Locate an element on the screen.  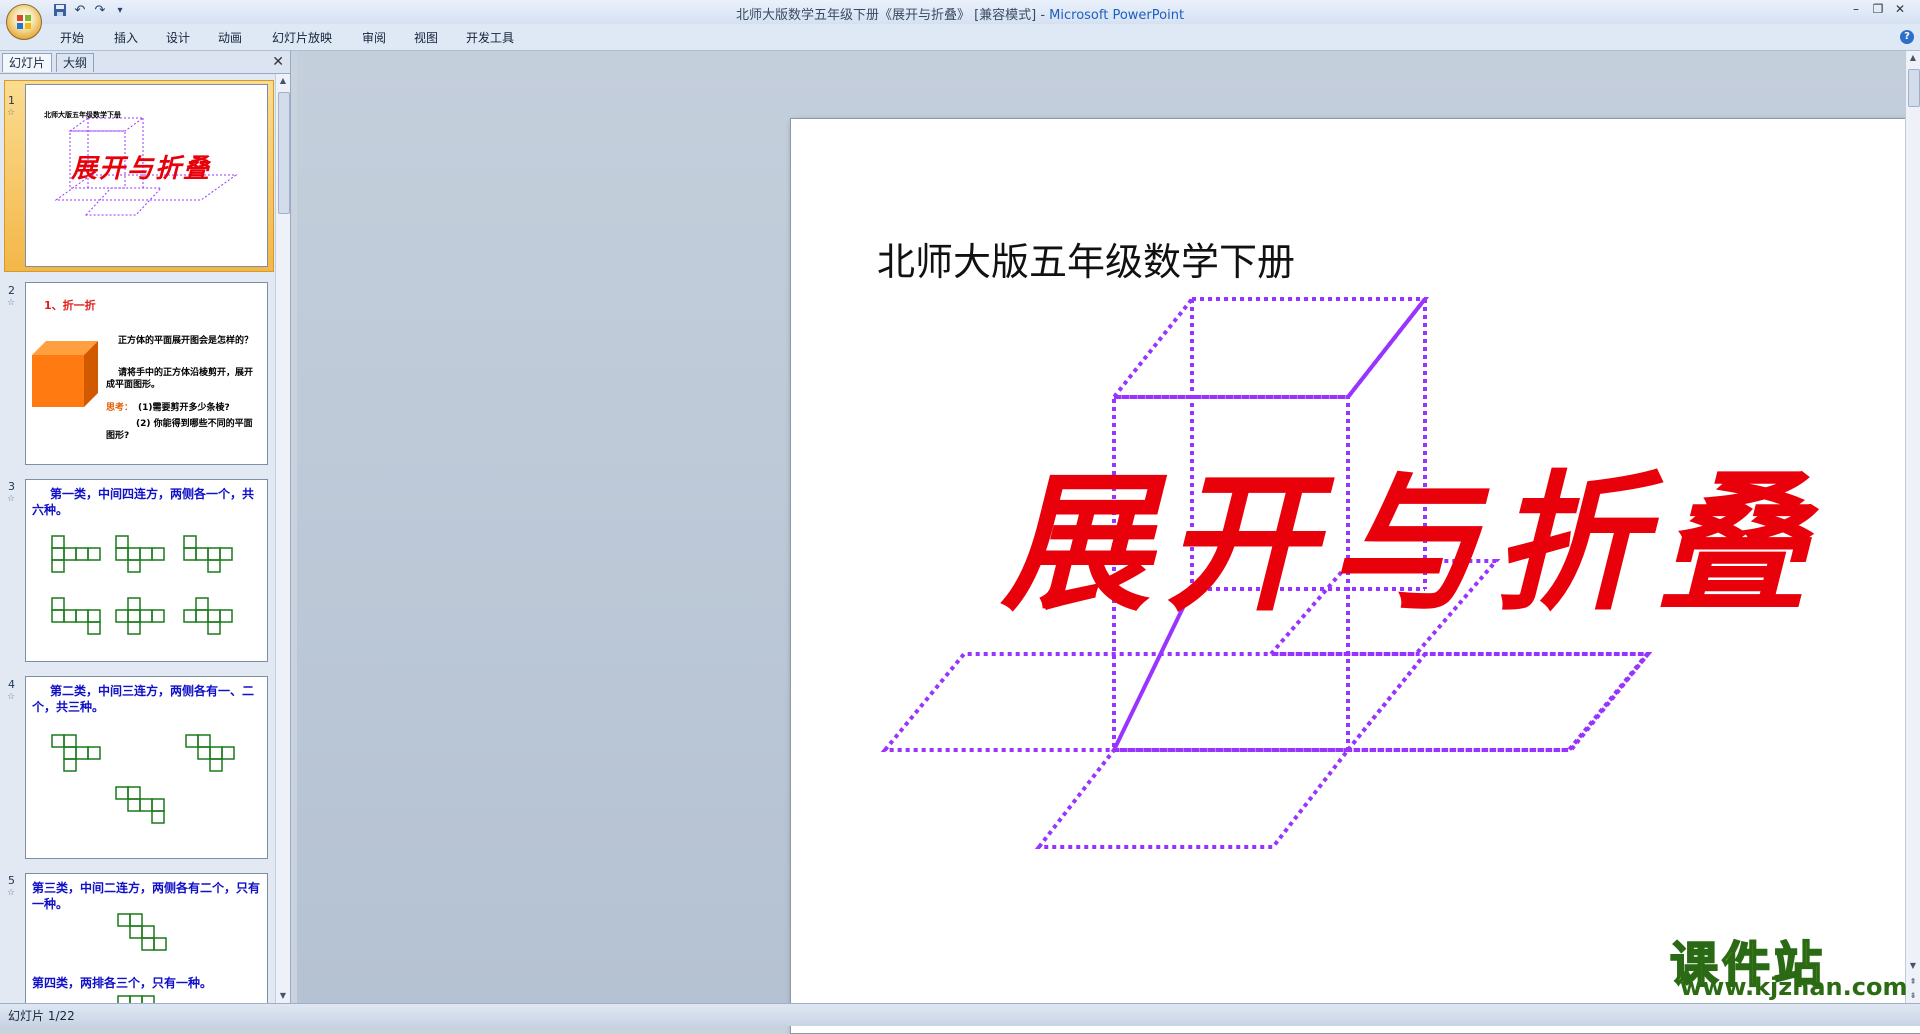
ribbon-tabs: 开始 插入 设计 动画 幻灯片放映 审阅 视图 开发工具 ? is located at coordinates (960, 37).